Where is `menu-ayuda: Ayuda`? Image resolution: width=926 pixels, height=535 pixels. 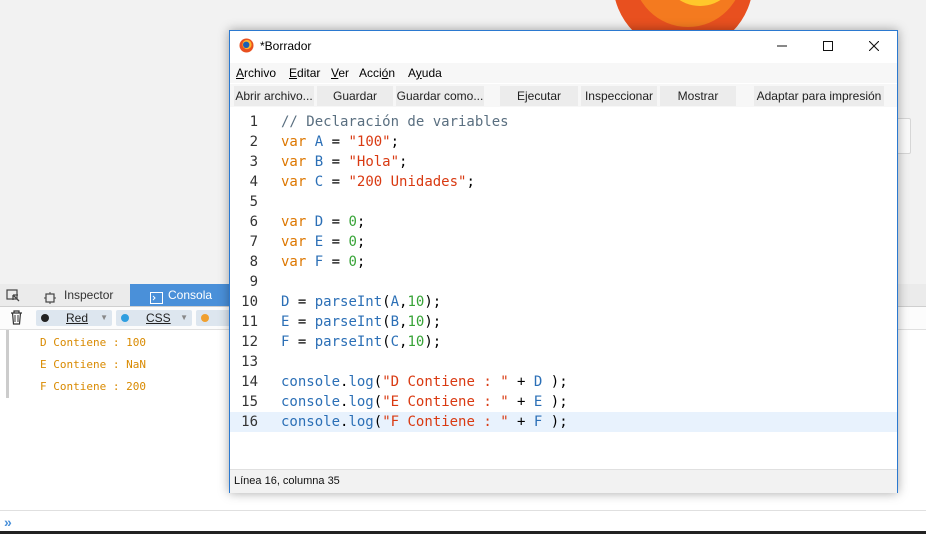 menu-ayuda: Ayuda is located at coordinates (425, 73).